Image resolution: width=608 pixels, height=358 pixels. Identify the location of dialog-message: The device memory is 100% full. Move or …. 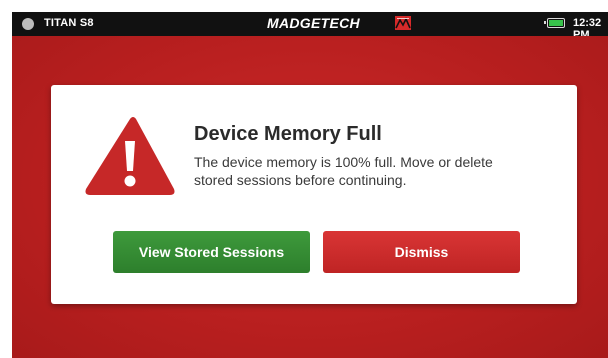
(343, 171).